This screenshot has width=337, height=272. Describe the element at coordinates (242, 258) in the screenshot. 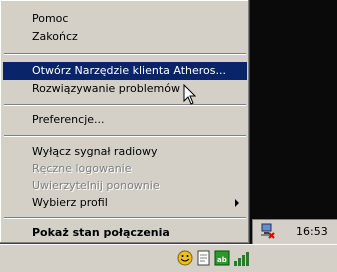

I see `signal-strength-icon` at that location.